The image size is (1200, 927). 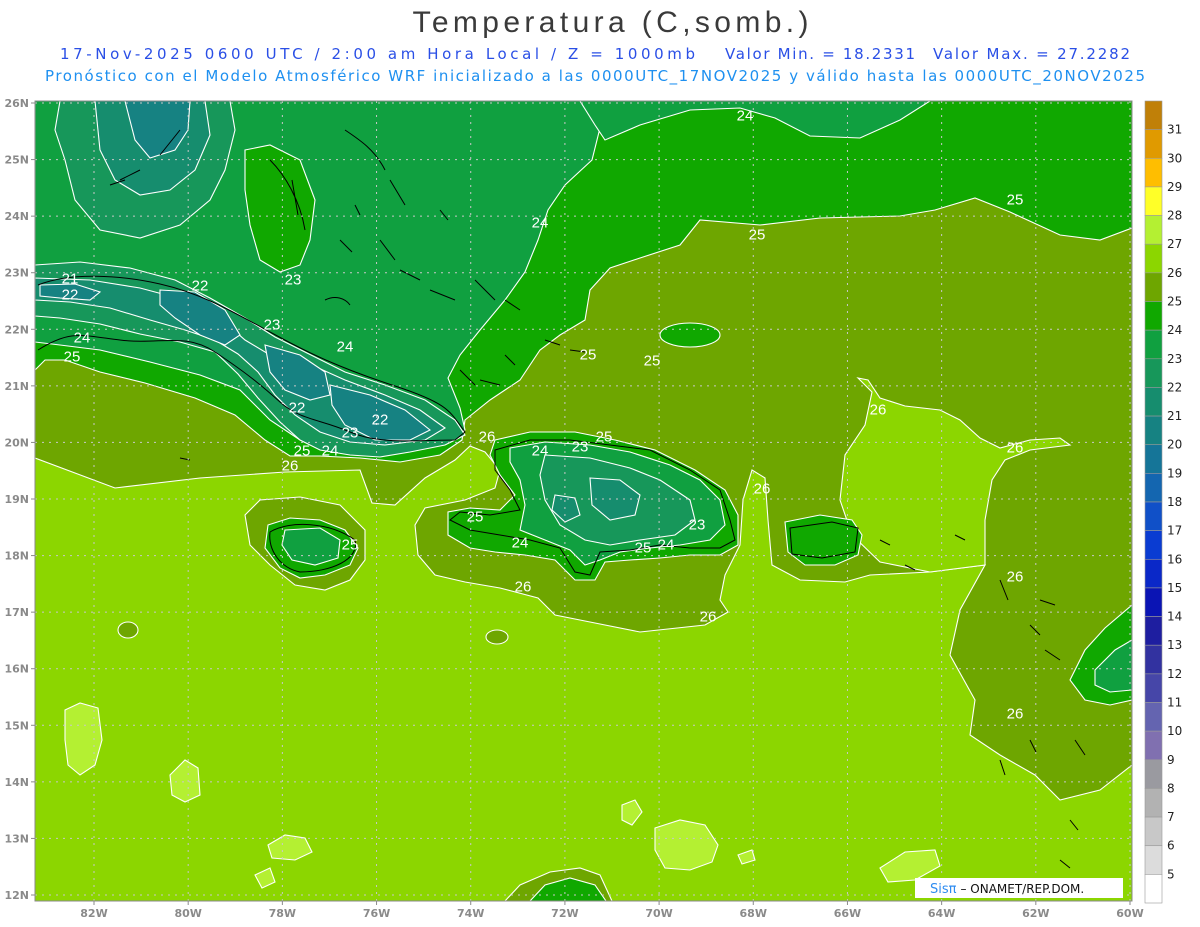 What do you see at coordinates (16, 386) in the screenshot?
I see `latitude-label: 21N` at bounding box center [16, 386].